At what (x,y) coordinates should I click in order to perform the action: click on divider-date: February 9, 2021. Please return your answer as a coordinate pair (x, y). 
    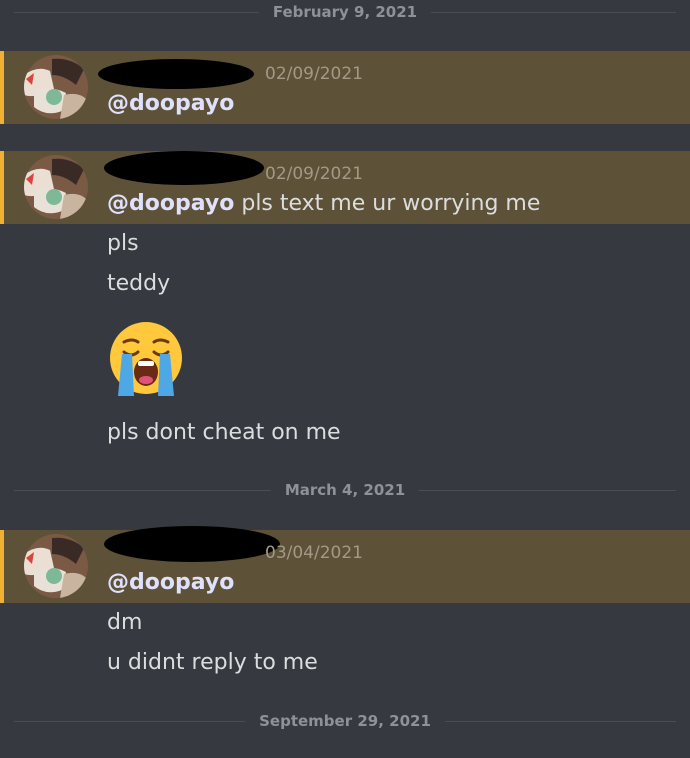
    Looking at the image, I should click on (345, 12).